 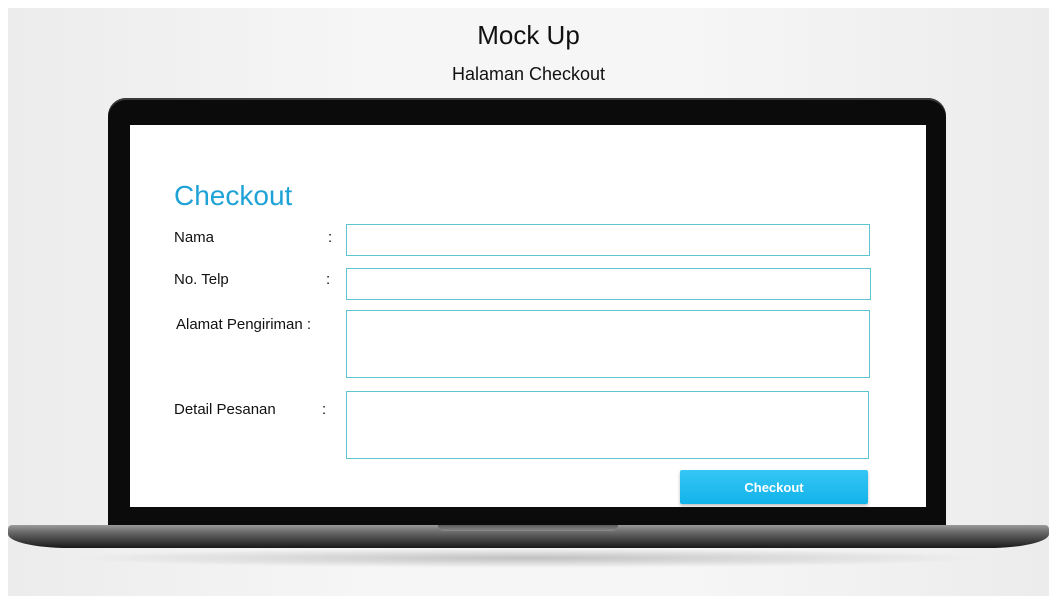 What do you see at coordinates (324, 409) in the screenshot?
I see `detail-pesanan-colon: :` at bounding box center [324, 409].